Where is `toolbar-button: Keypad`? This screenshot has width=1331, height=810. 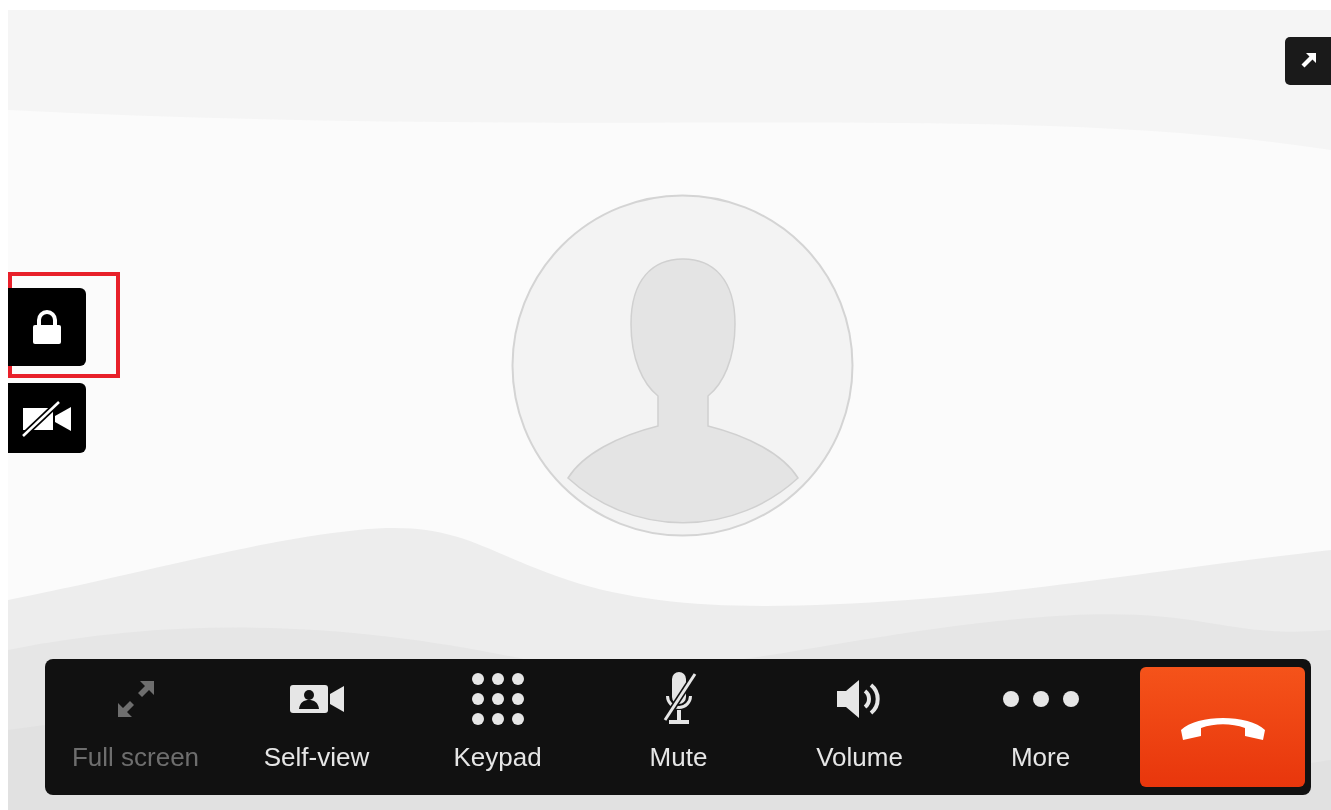 toolbar-button: Keypad is located at coordinates (497, 727).